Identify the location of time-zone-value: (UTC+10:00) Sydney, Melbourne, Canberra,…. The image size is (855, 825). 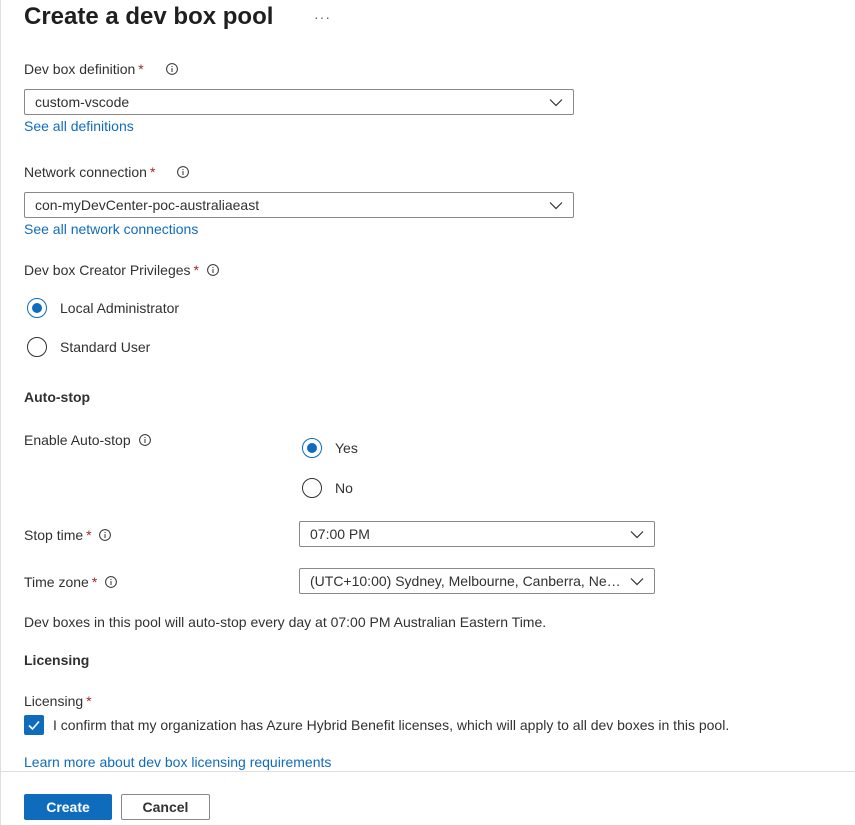
(466, 581).